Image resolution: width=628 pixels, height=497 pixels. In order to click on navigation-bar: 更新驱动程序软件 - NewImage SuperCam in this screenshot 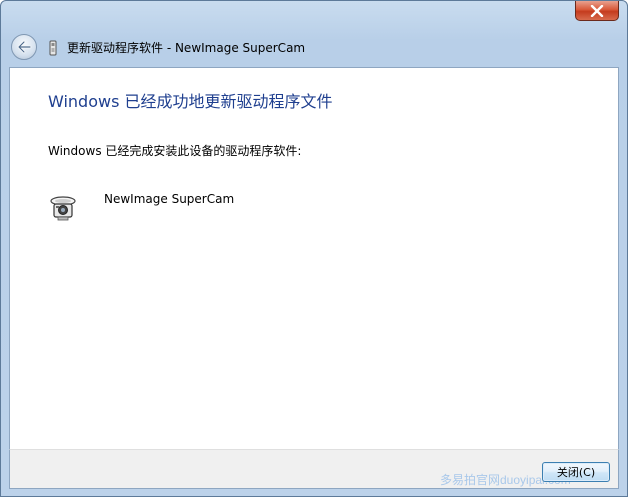, I will do `click(314, 48)`.